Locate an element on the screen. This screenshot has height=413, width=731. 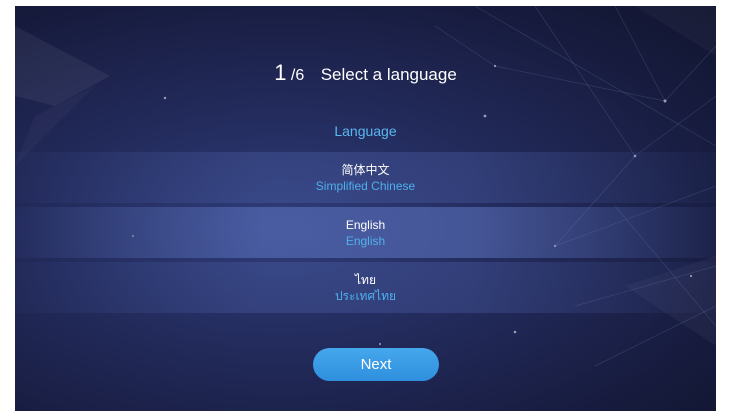
language-option-chinese: 简体中文 Simplified Chinese is located at coordinates (365, 177).